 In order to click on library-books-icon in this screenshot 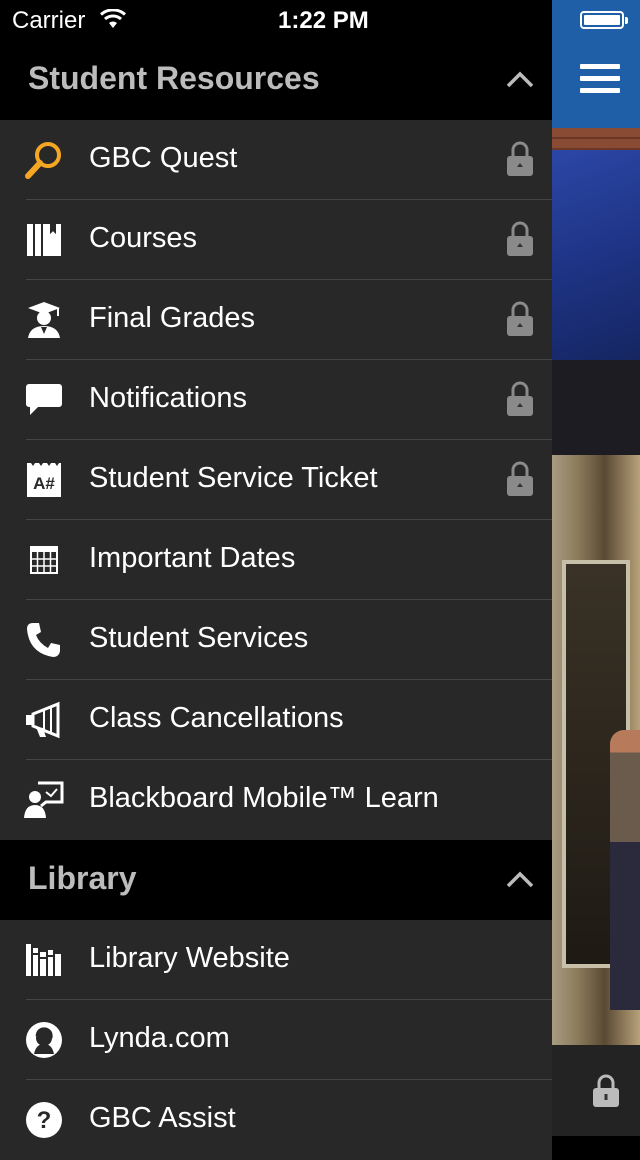, I will do `click(44, 960)`.